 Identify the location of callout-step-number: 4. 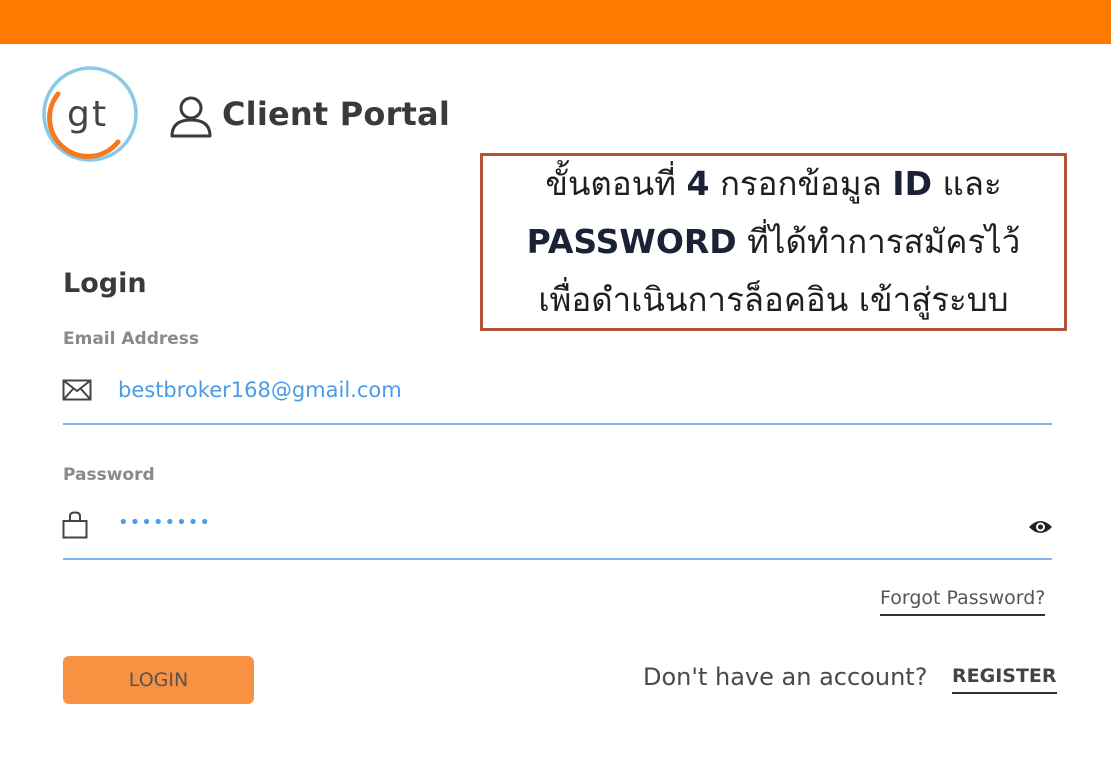
(698, 183).